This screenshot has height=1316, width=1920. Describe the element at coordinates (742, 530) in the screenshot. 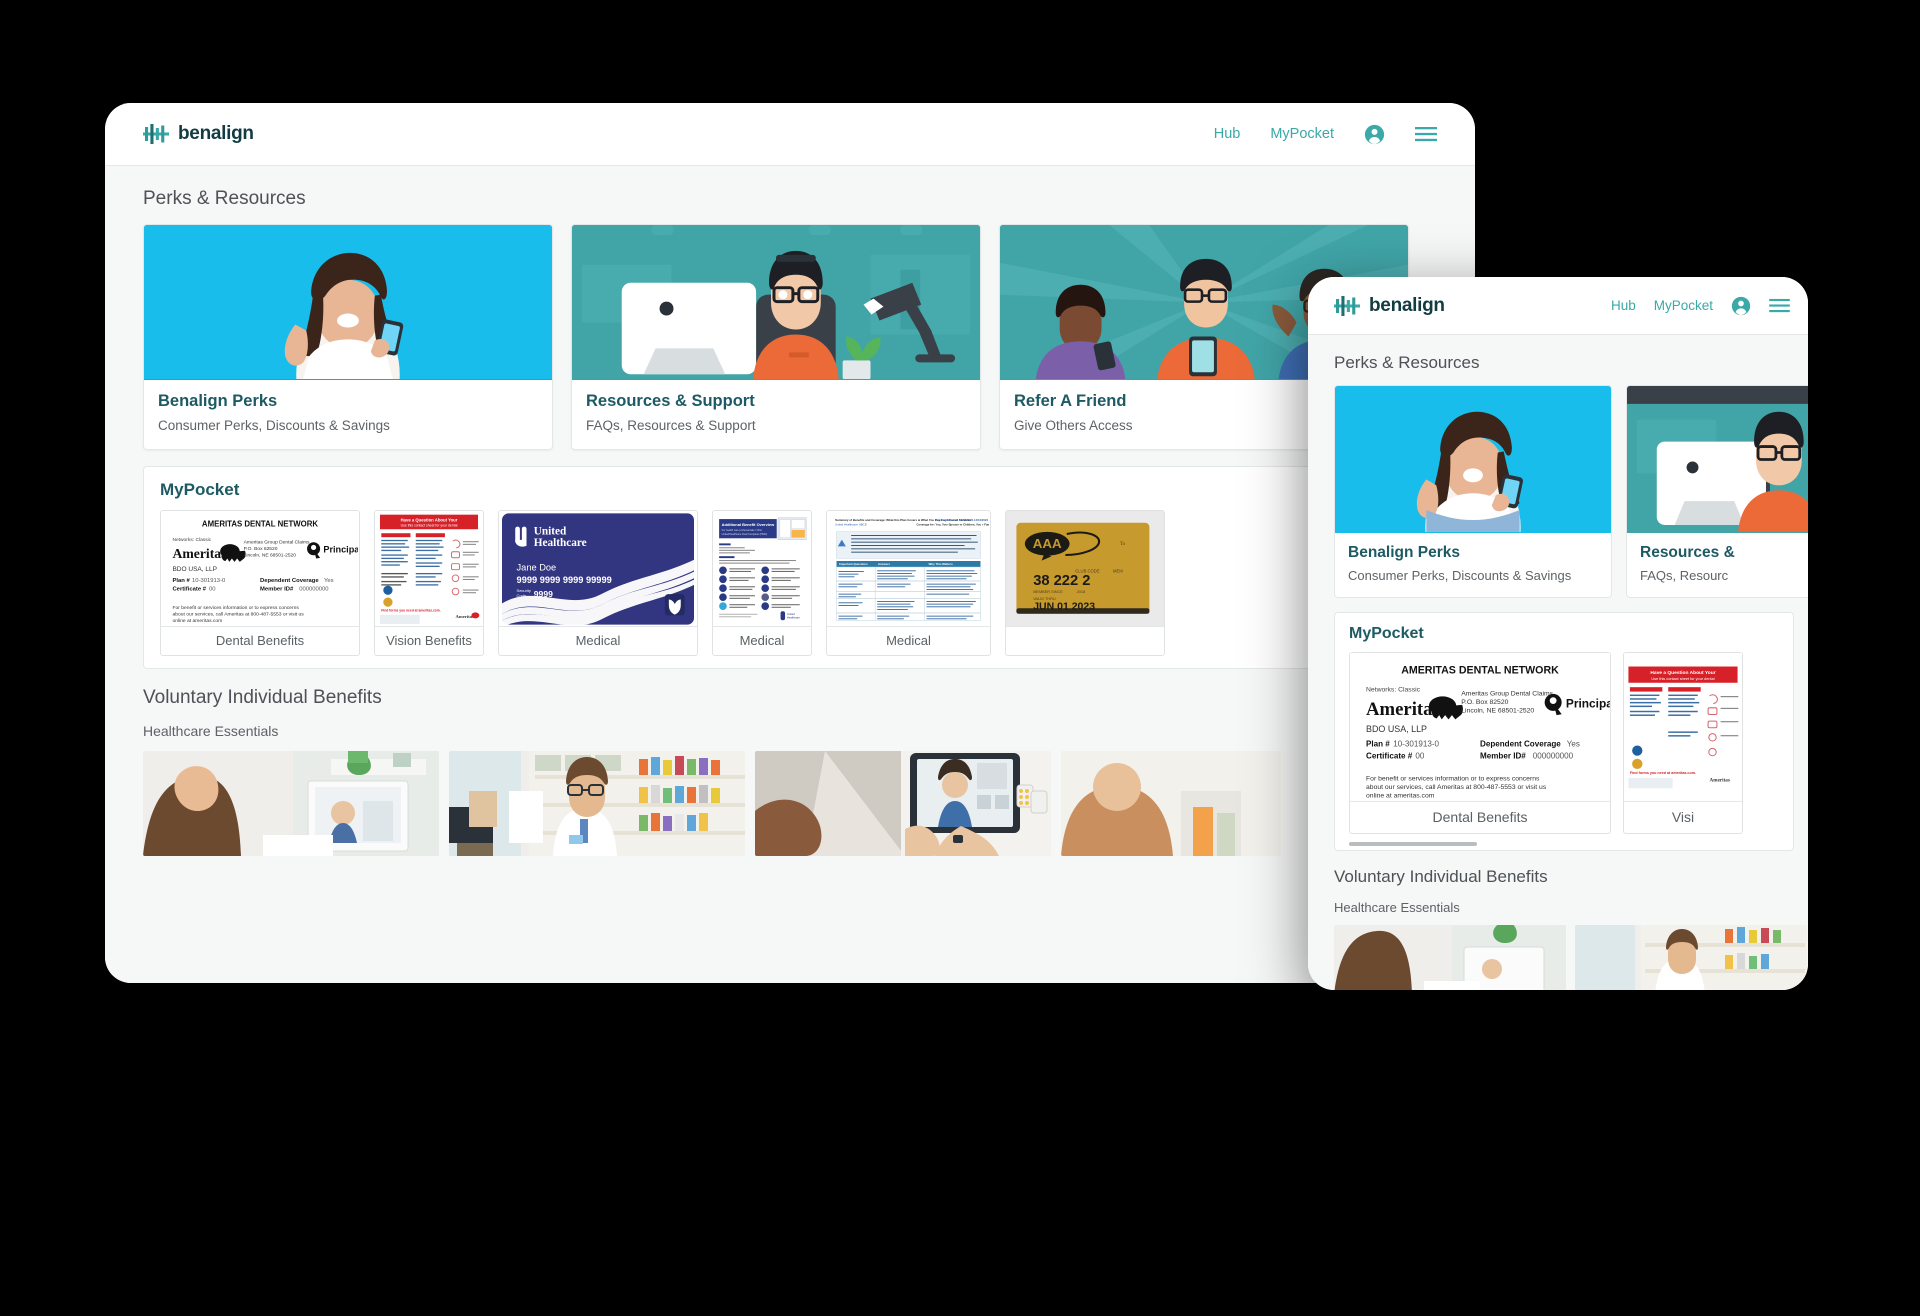

I see `svg-text:For health care professionals: For health care professionals / Ohio` at that location.